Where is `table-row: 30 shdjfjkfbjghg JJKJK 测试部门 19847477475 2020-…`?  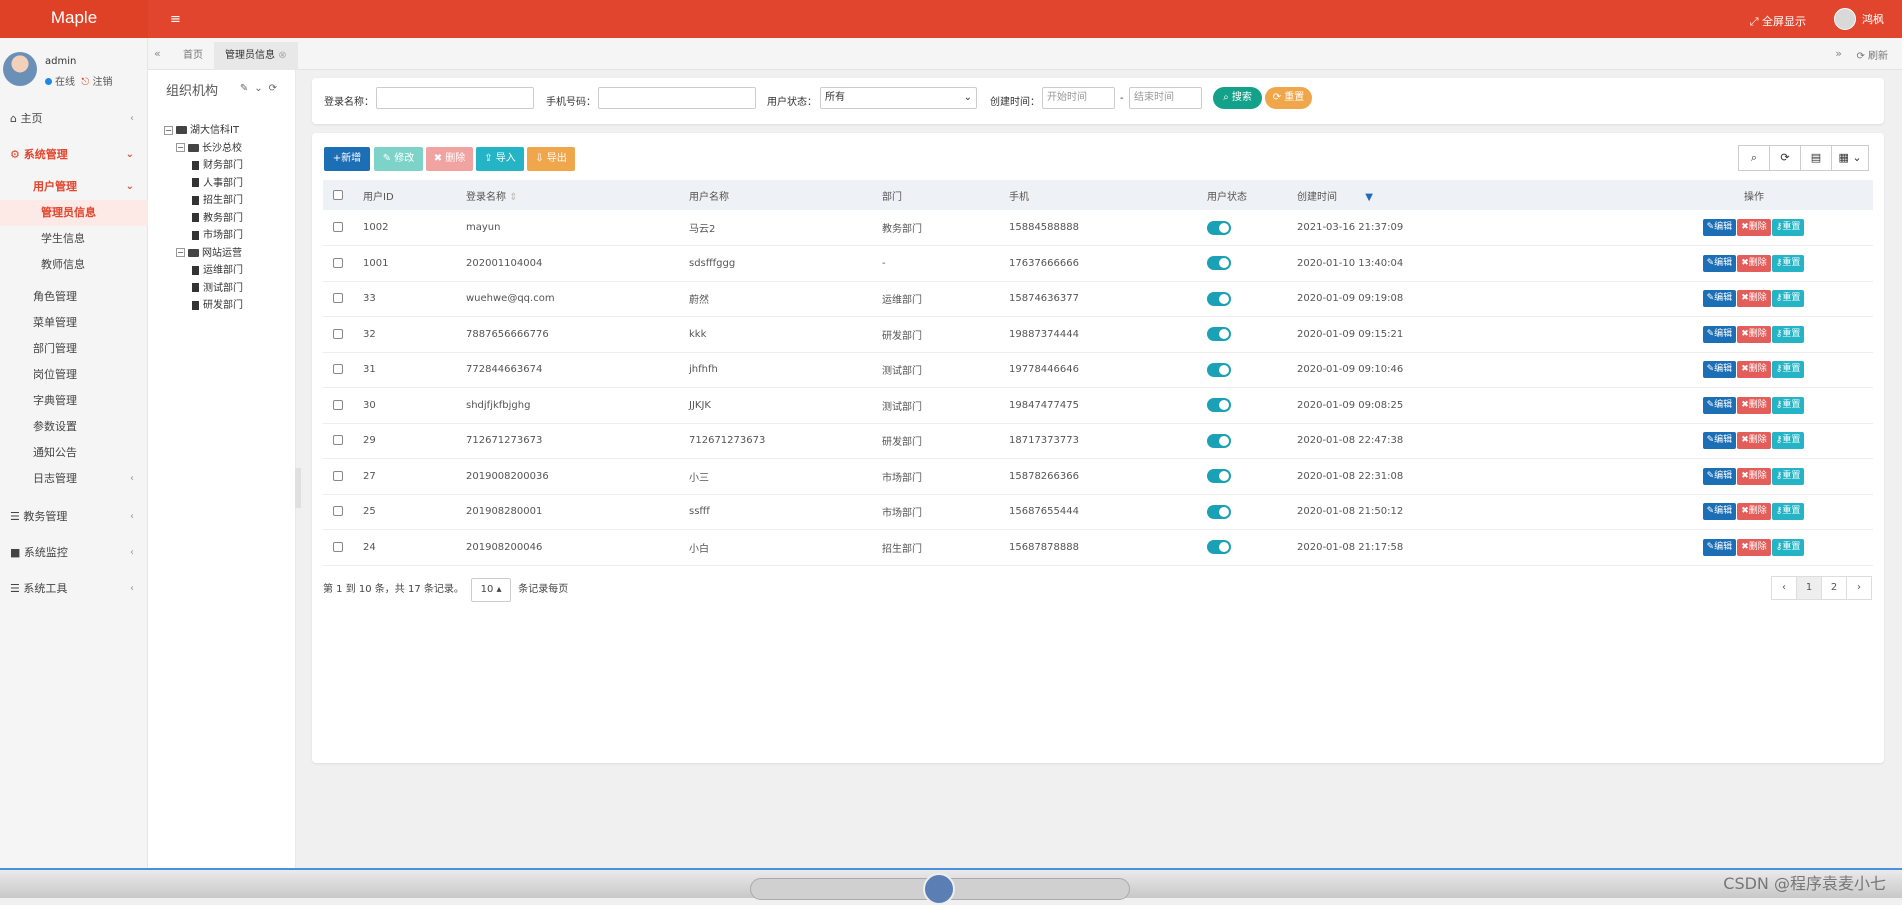
table-row: 30 shdjfjkfbjghg JJKJK 测试部门 19847477475 2020-… is located at coordinates (1098, 405).